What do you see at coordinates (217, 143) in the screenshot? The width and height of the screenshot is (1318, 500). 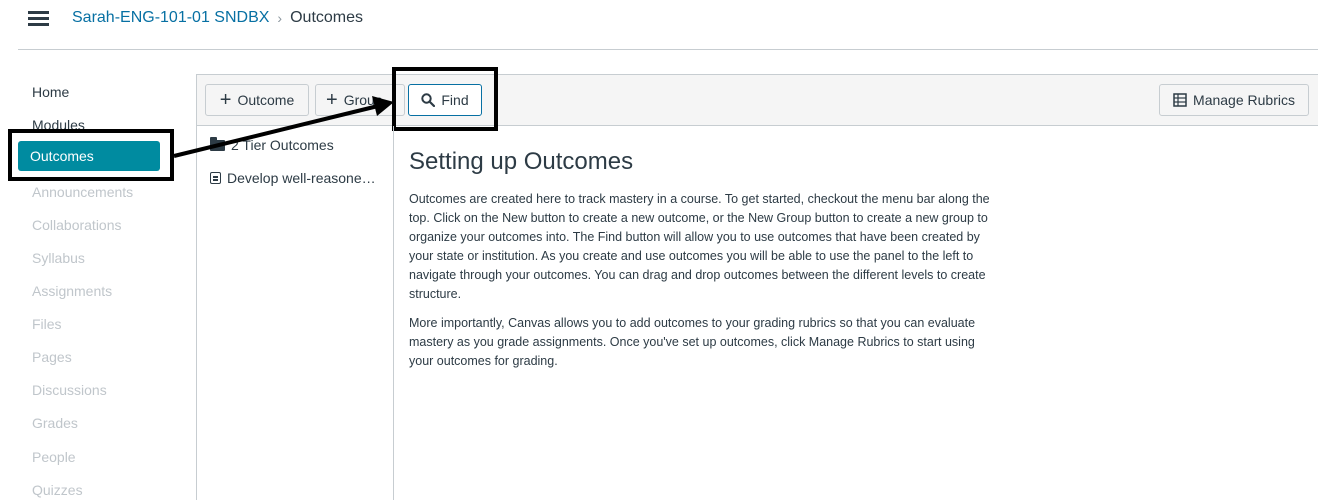 I see `folder-icon` at bounding box center [217, 143].